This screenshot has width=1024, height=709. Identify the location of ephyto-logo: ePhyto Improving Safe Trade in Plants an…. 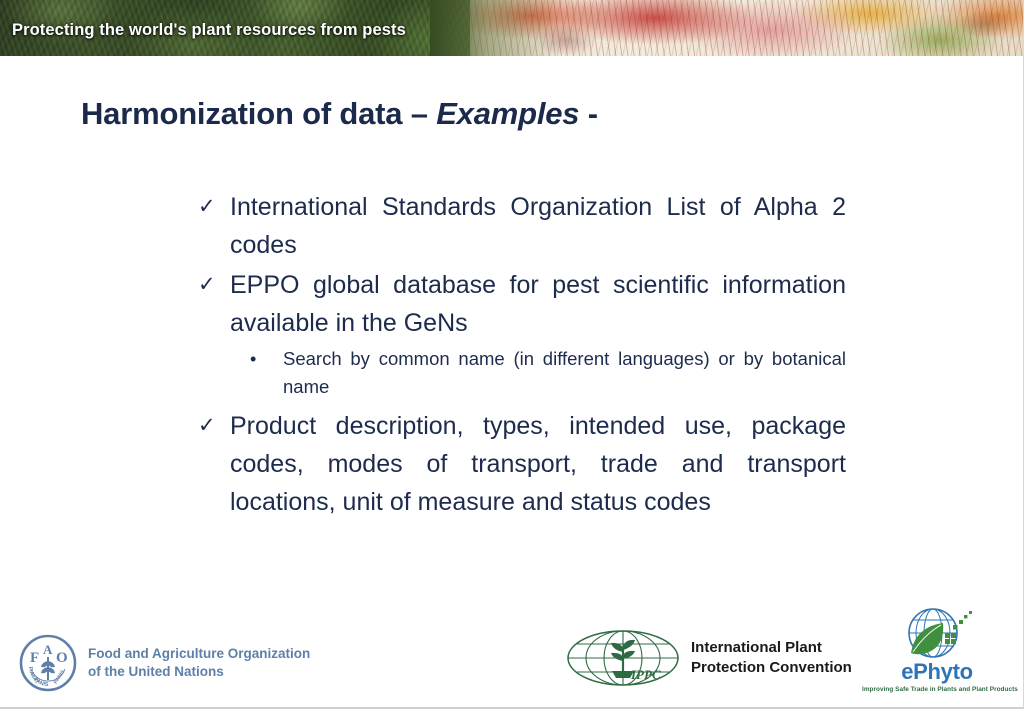
(940, 649).